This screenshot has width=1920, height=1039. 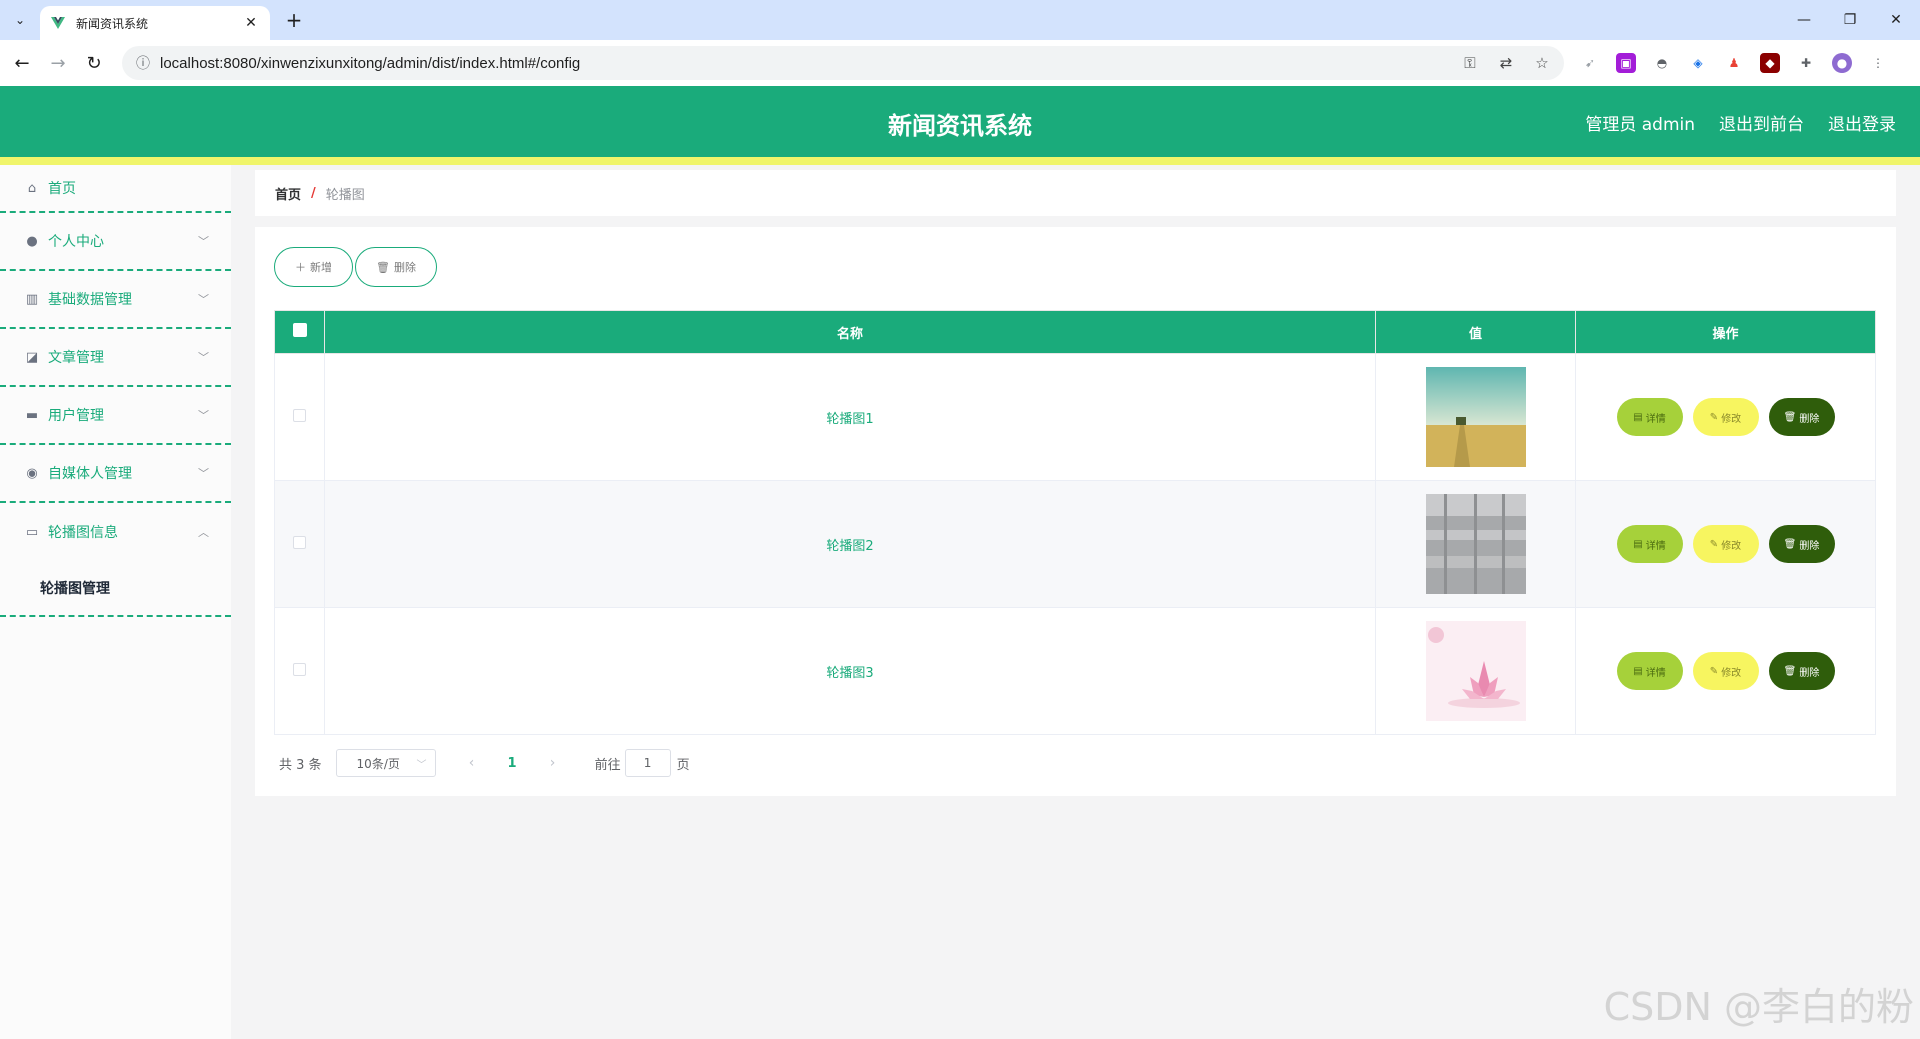 I want to click on reload-icon: ↻, so click(x=94, y=63).